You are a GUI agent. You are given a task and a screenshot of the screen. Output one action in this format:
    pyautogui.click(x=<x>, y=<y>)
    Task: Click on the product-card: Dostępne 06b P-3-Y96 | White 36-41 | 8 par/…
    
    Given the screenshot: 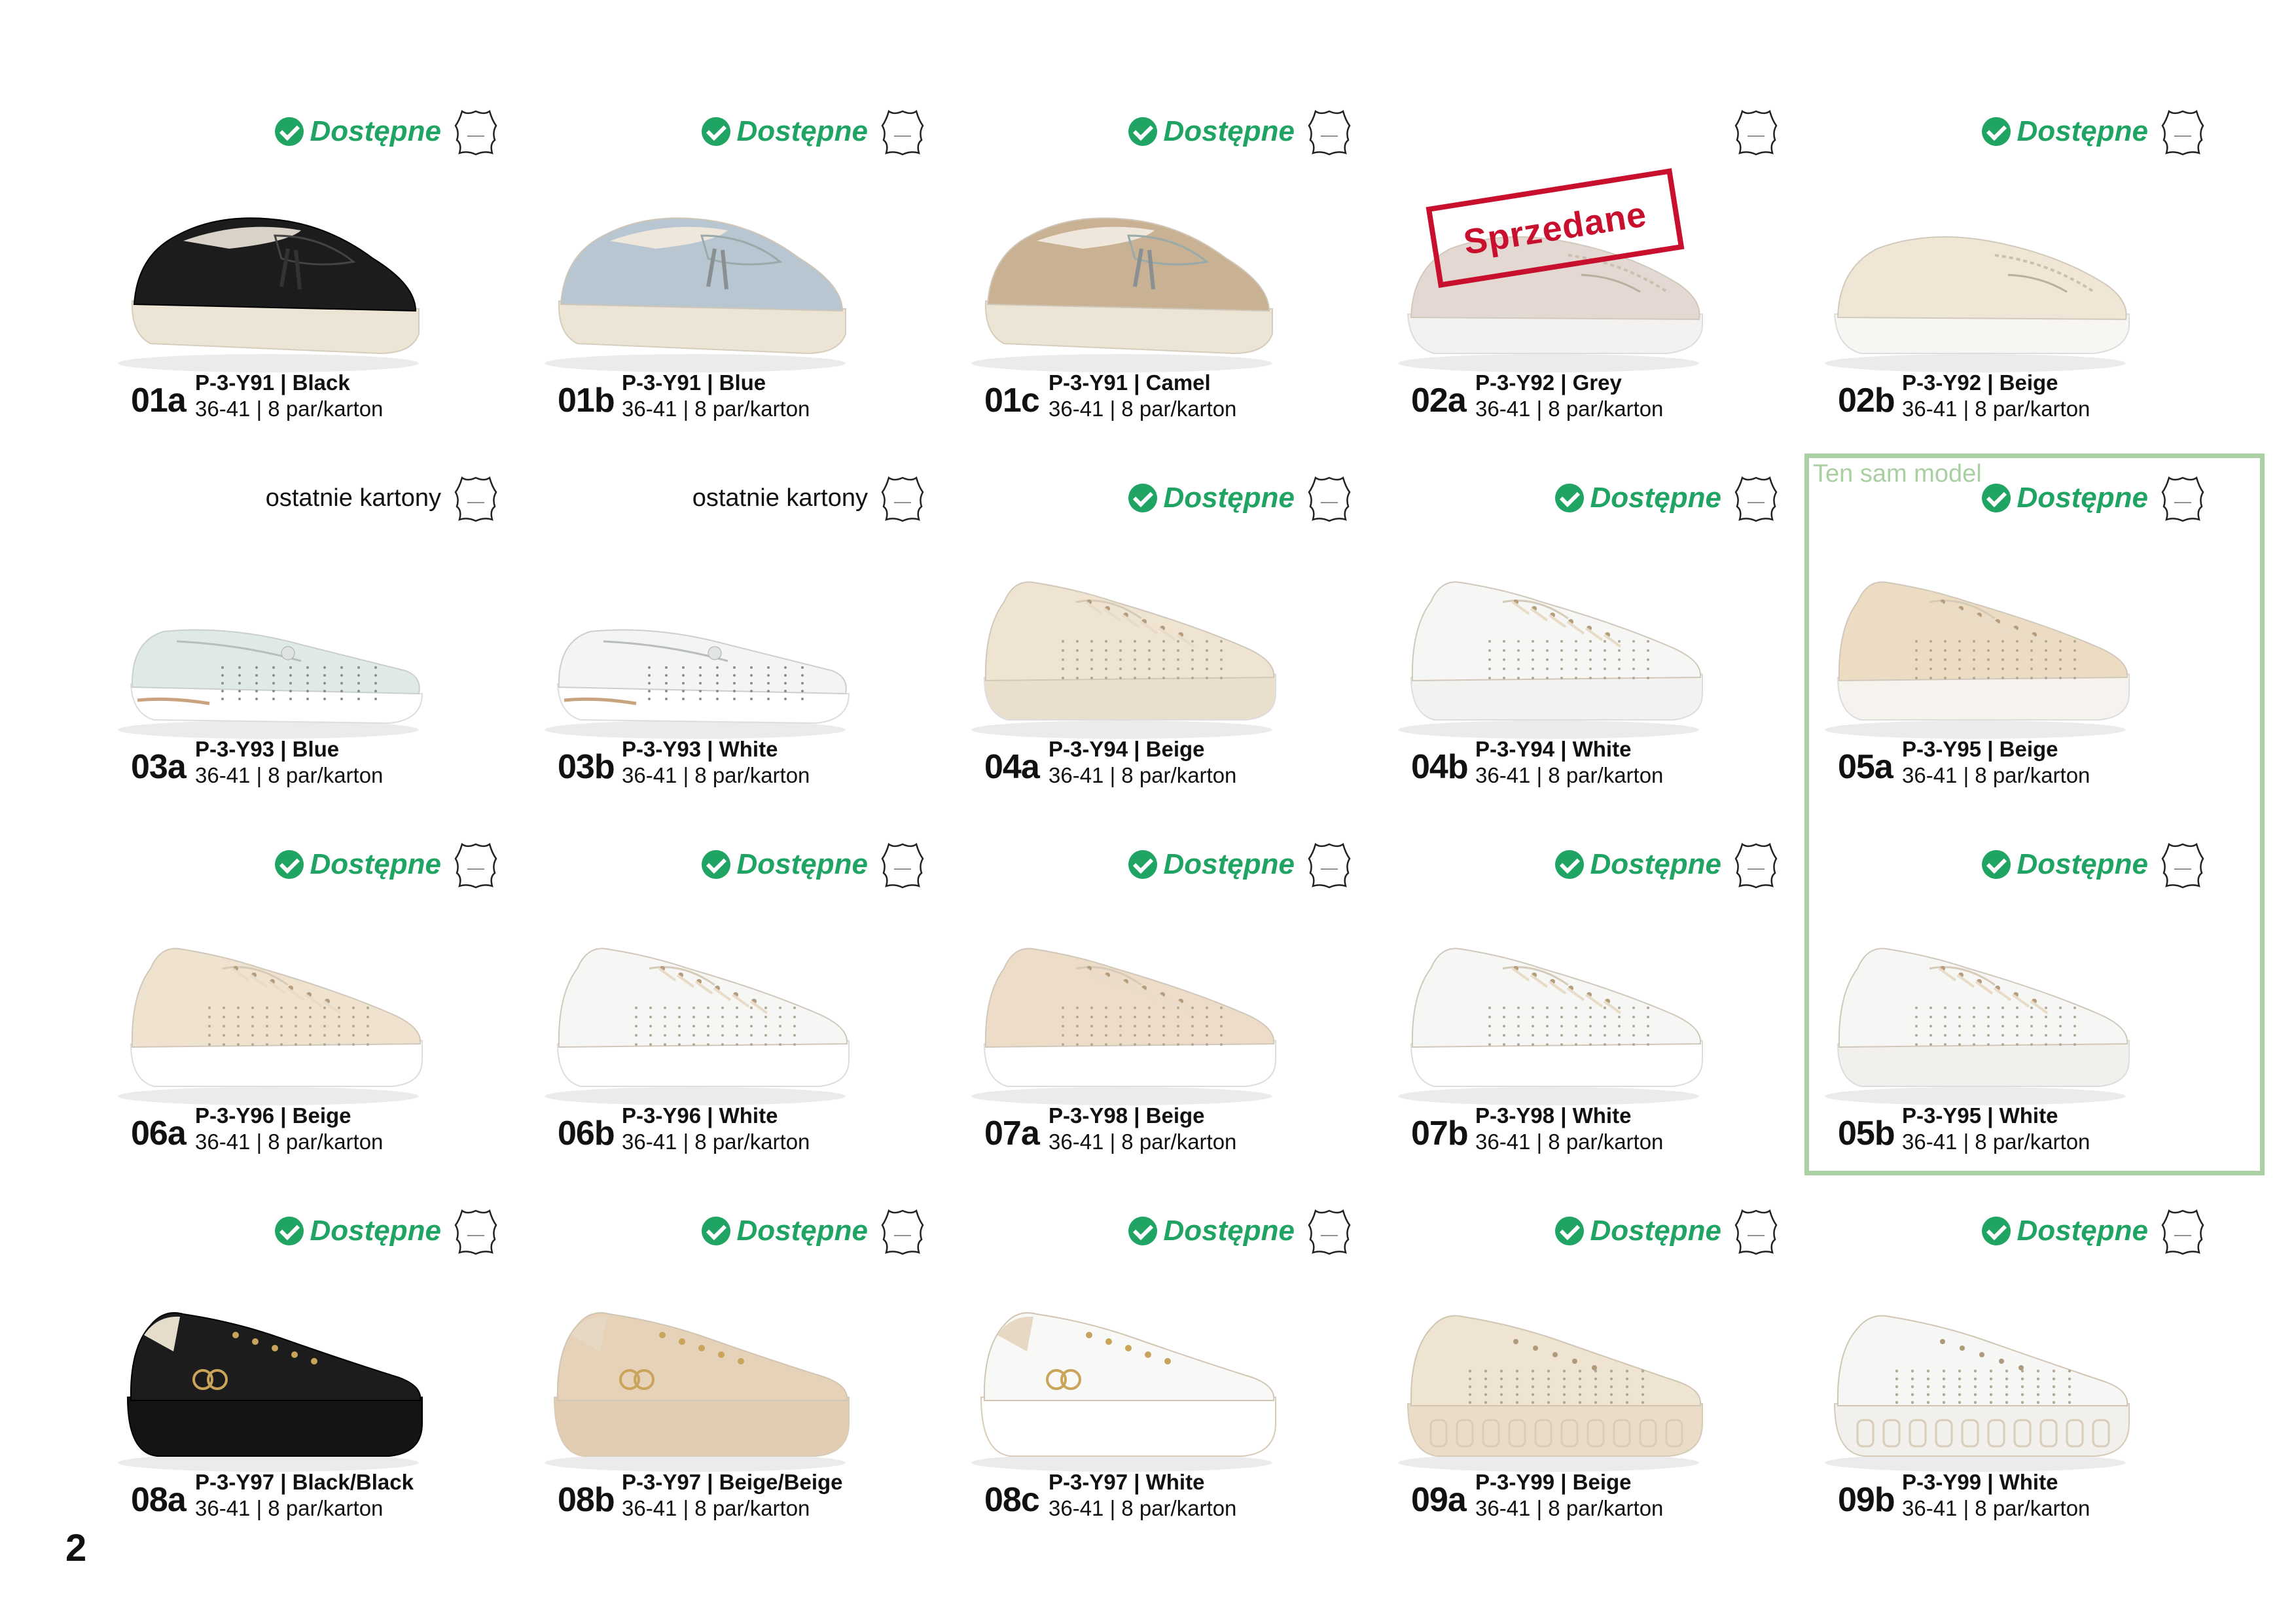 What is the action you would take?
    pyautogui.click(x=732, y=1015)
    